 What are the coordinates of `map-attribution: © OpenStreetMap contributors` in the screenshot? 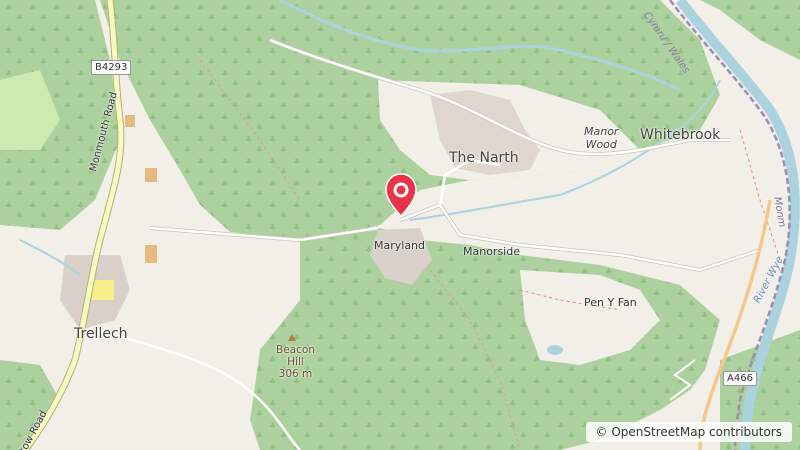 It's located at (688, 432).